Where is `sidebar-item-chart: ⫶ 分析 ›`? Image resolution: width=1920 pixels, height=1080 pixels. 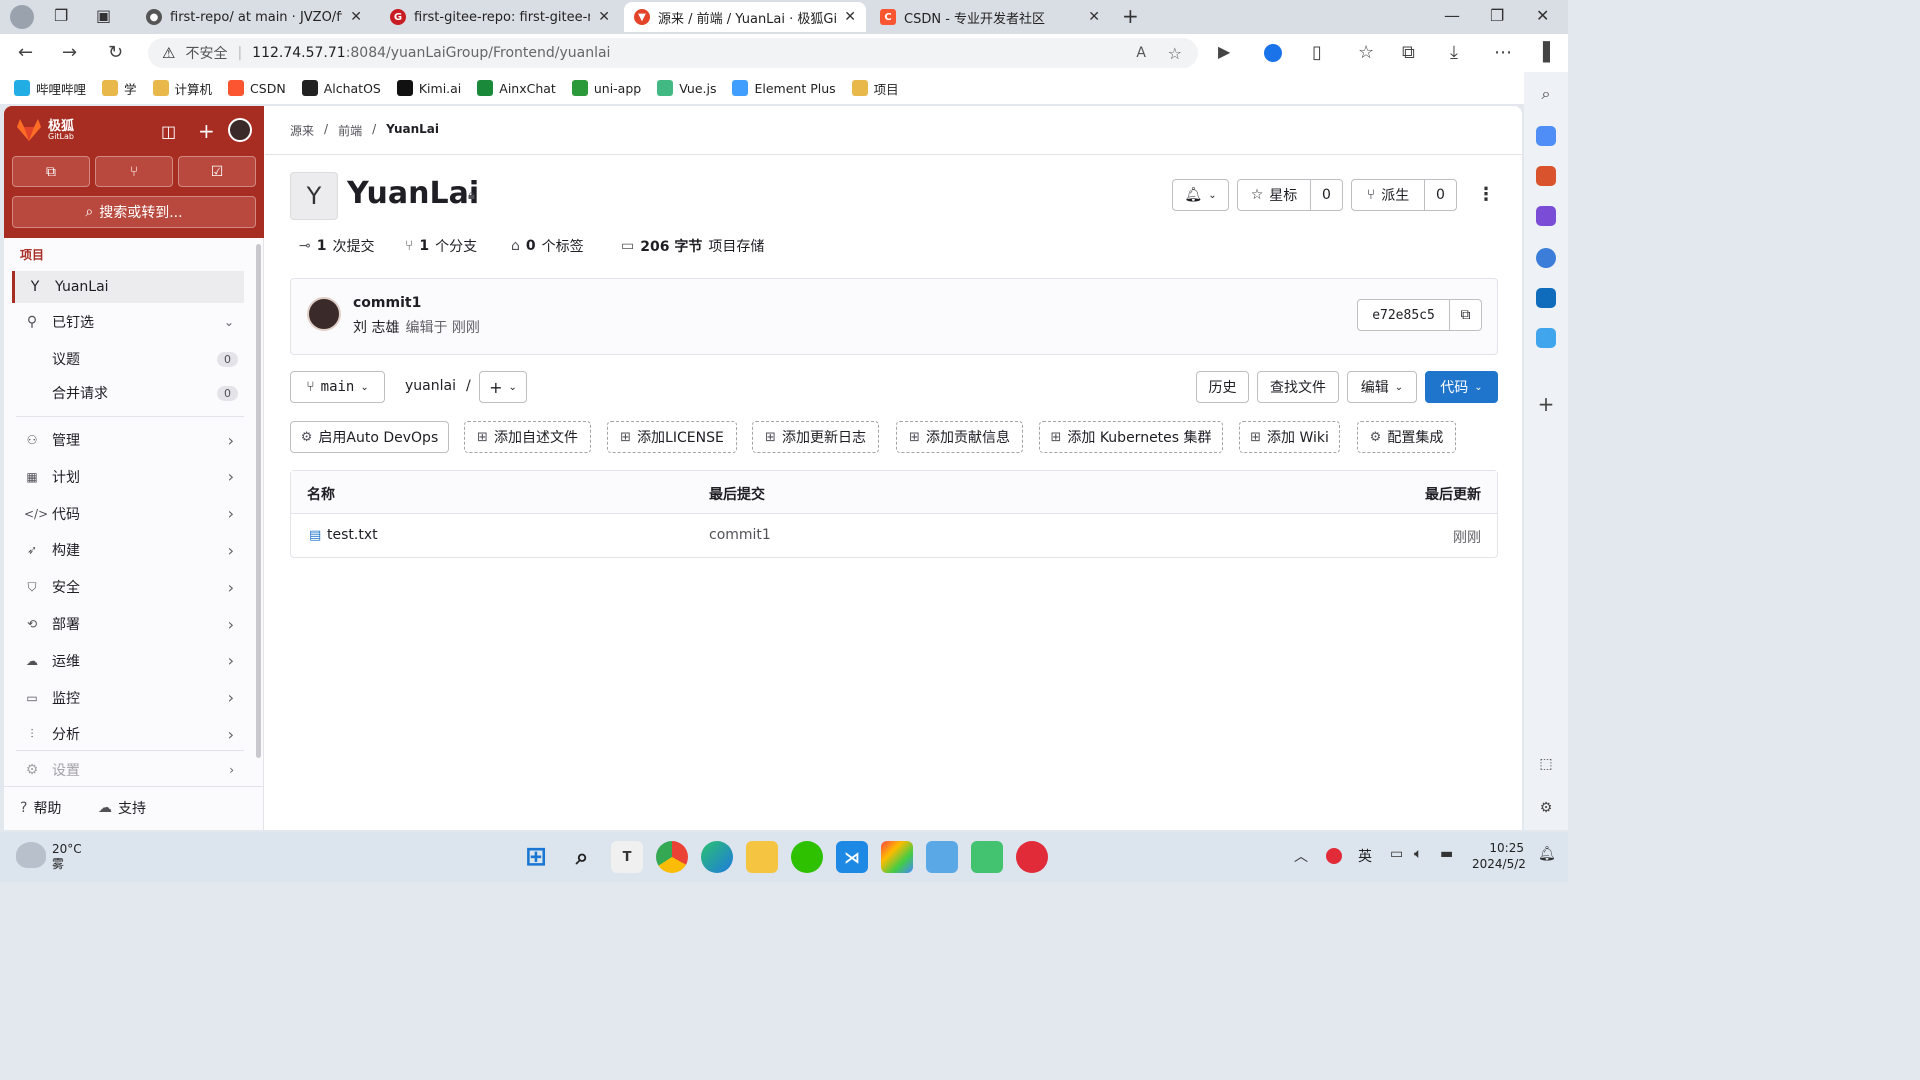
sidebar-item-chart: ⫶ 分析 › is located at coordinates (128, 734).